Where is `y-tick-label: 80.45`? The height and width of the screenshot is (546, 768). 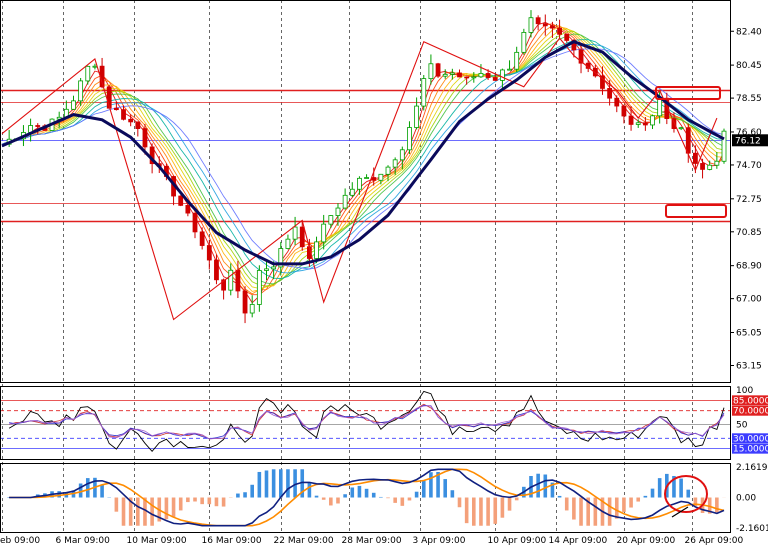 y-tick-label: 80.45 is located at coordinates (749, 66).